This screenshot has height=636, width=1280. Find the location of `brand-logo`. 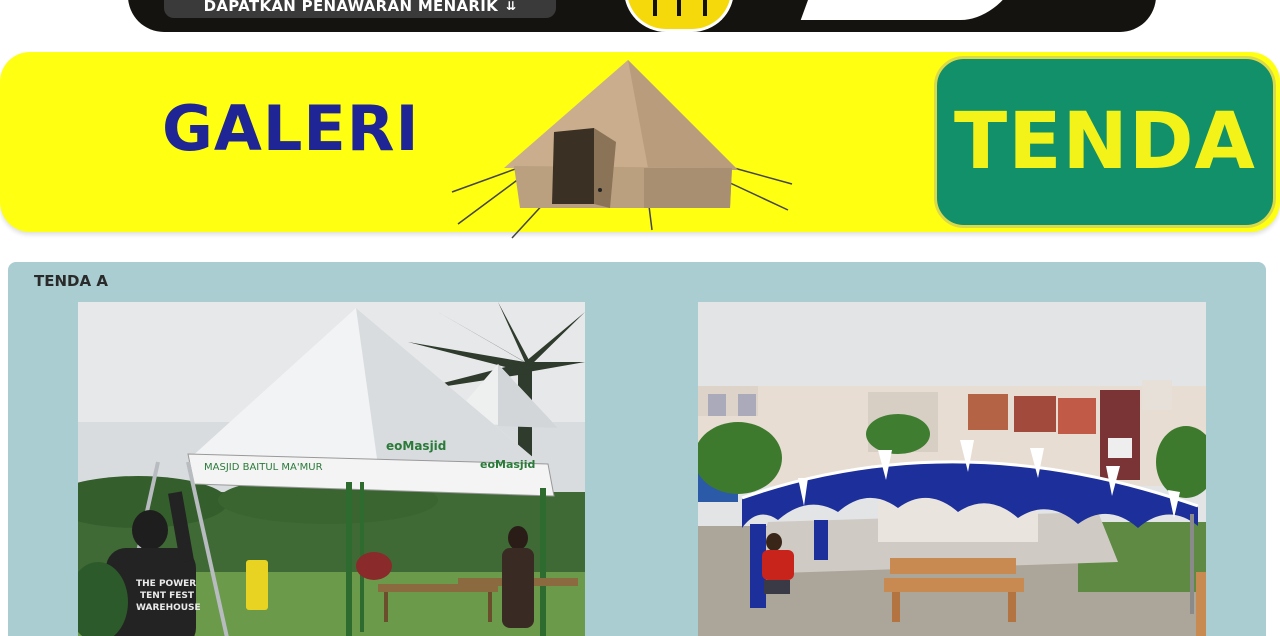

brand-logo is located at coordinates (679, 16).